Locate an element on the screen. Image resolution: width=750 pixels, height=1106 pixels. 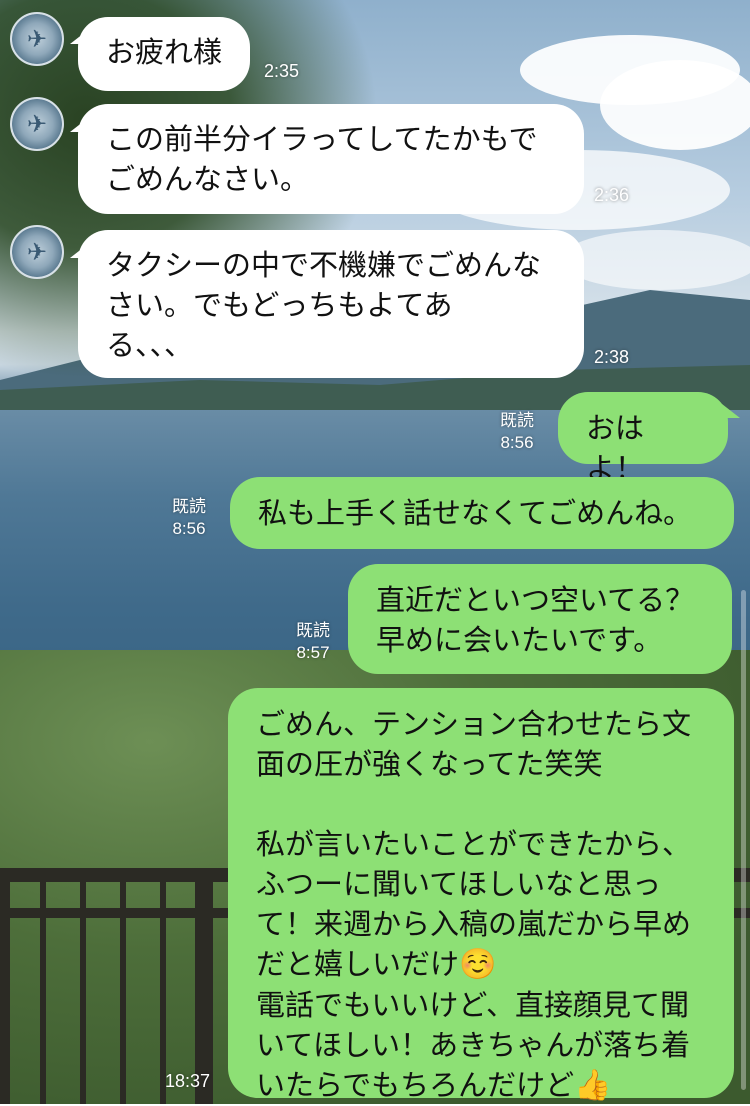
outgoing-message: 直近だといつ空いてる？ 早めに会いたいです。 is located at coordinates (540, 619).